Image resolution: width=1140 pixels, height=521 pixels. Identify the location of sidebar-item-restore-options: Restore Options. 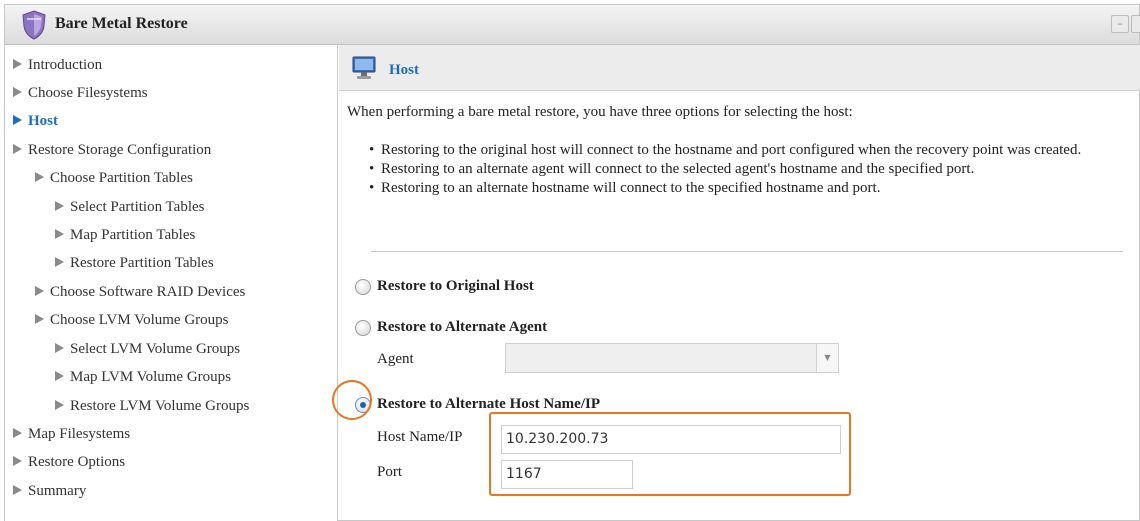
(69, 462).